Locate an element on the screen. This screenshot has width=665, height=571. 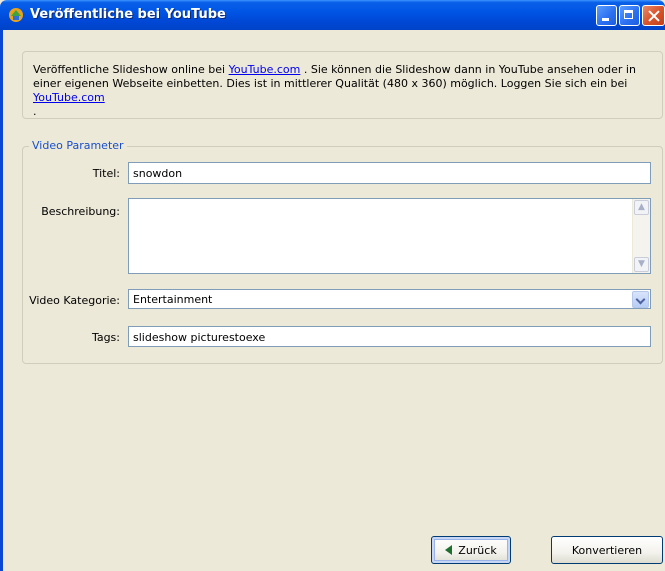
category-select: Entertainment is located at coordinates (389, 299).